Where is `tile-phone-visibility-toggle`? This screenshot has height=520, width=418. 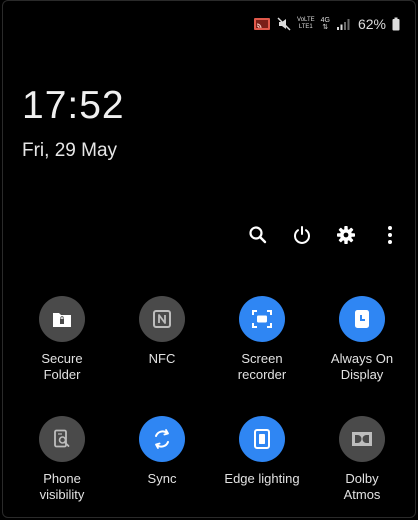 tile-phone-visibility-toggle is located at coordinates (62, 439).